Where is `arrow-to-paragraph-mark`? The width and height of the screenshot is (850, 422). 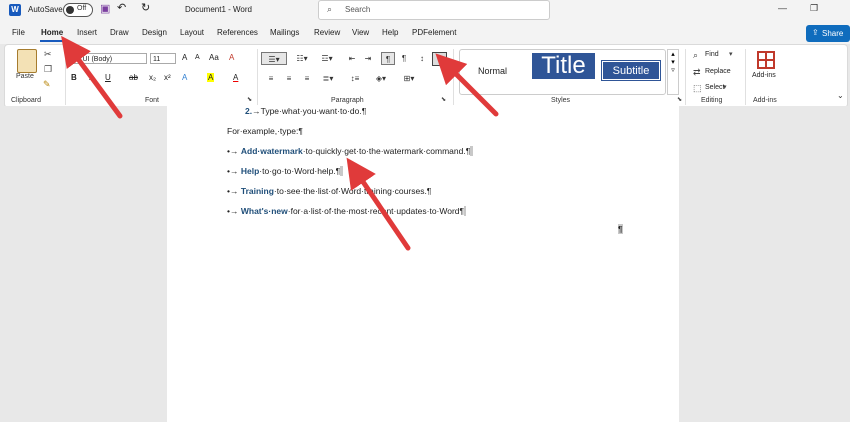
arrow-to-paragraph-mark is located at coordinates (378, 204).